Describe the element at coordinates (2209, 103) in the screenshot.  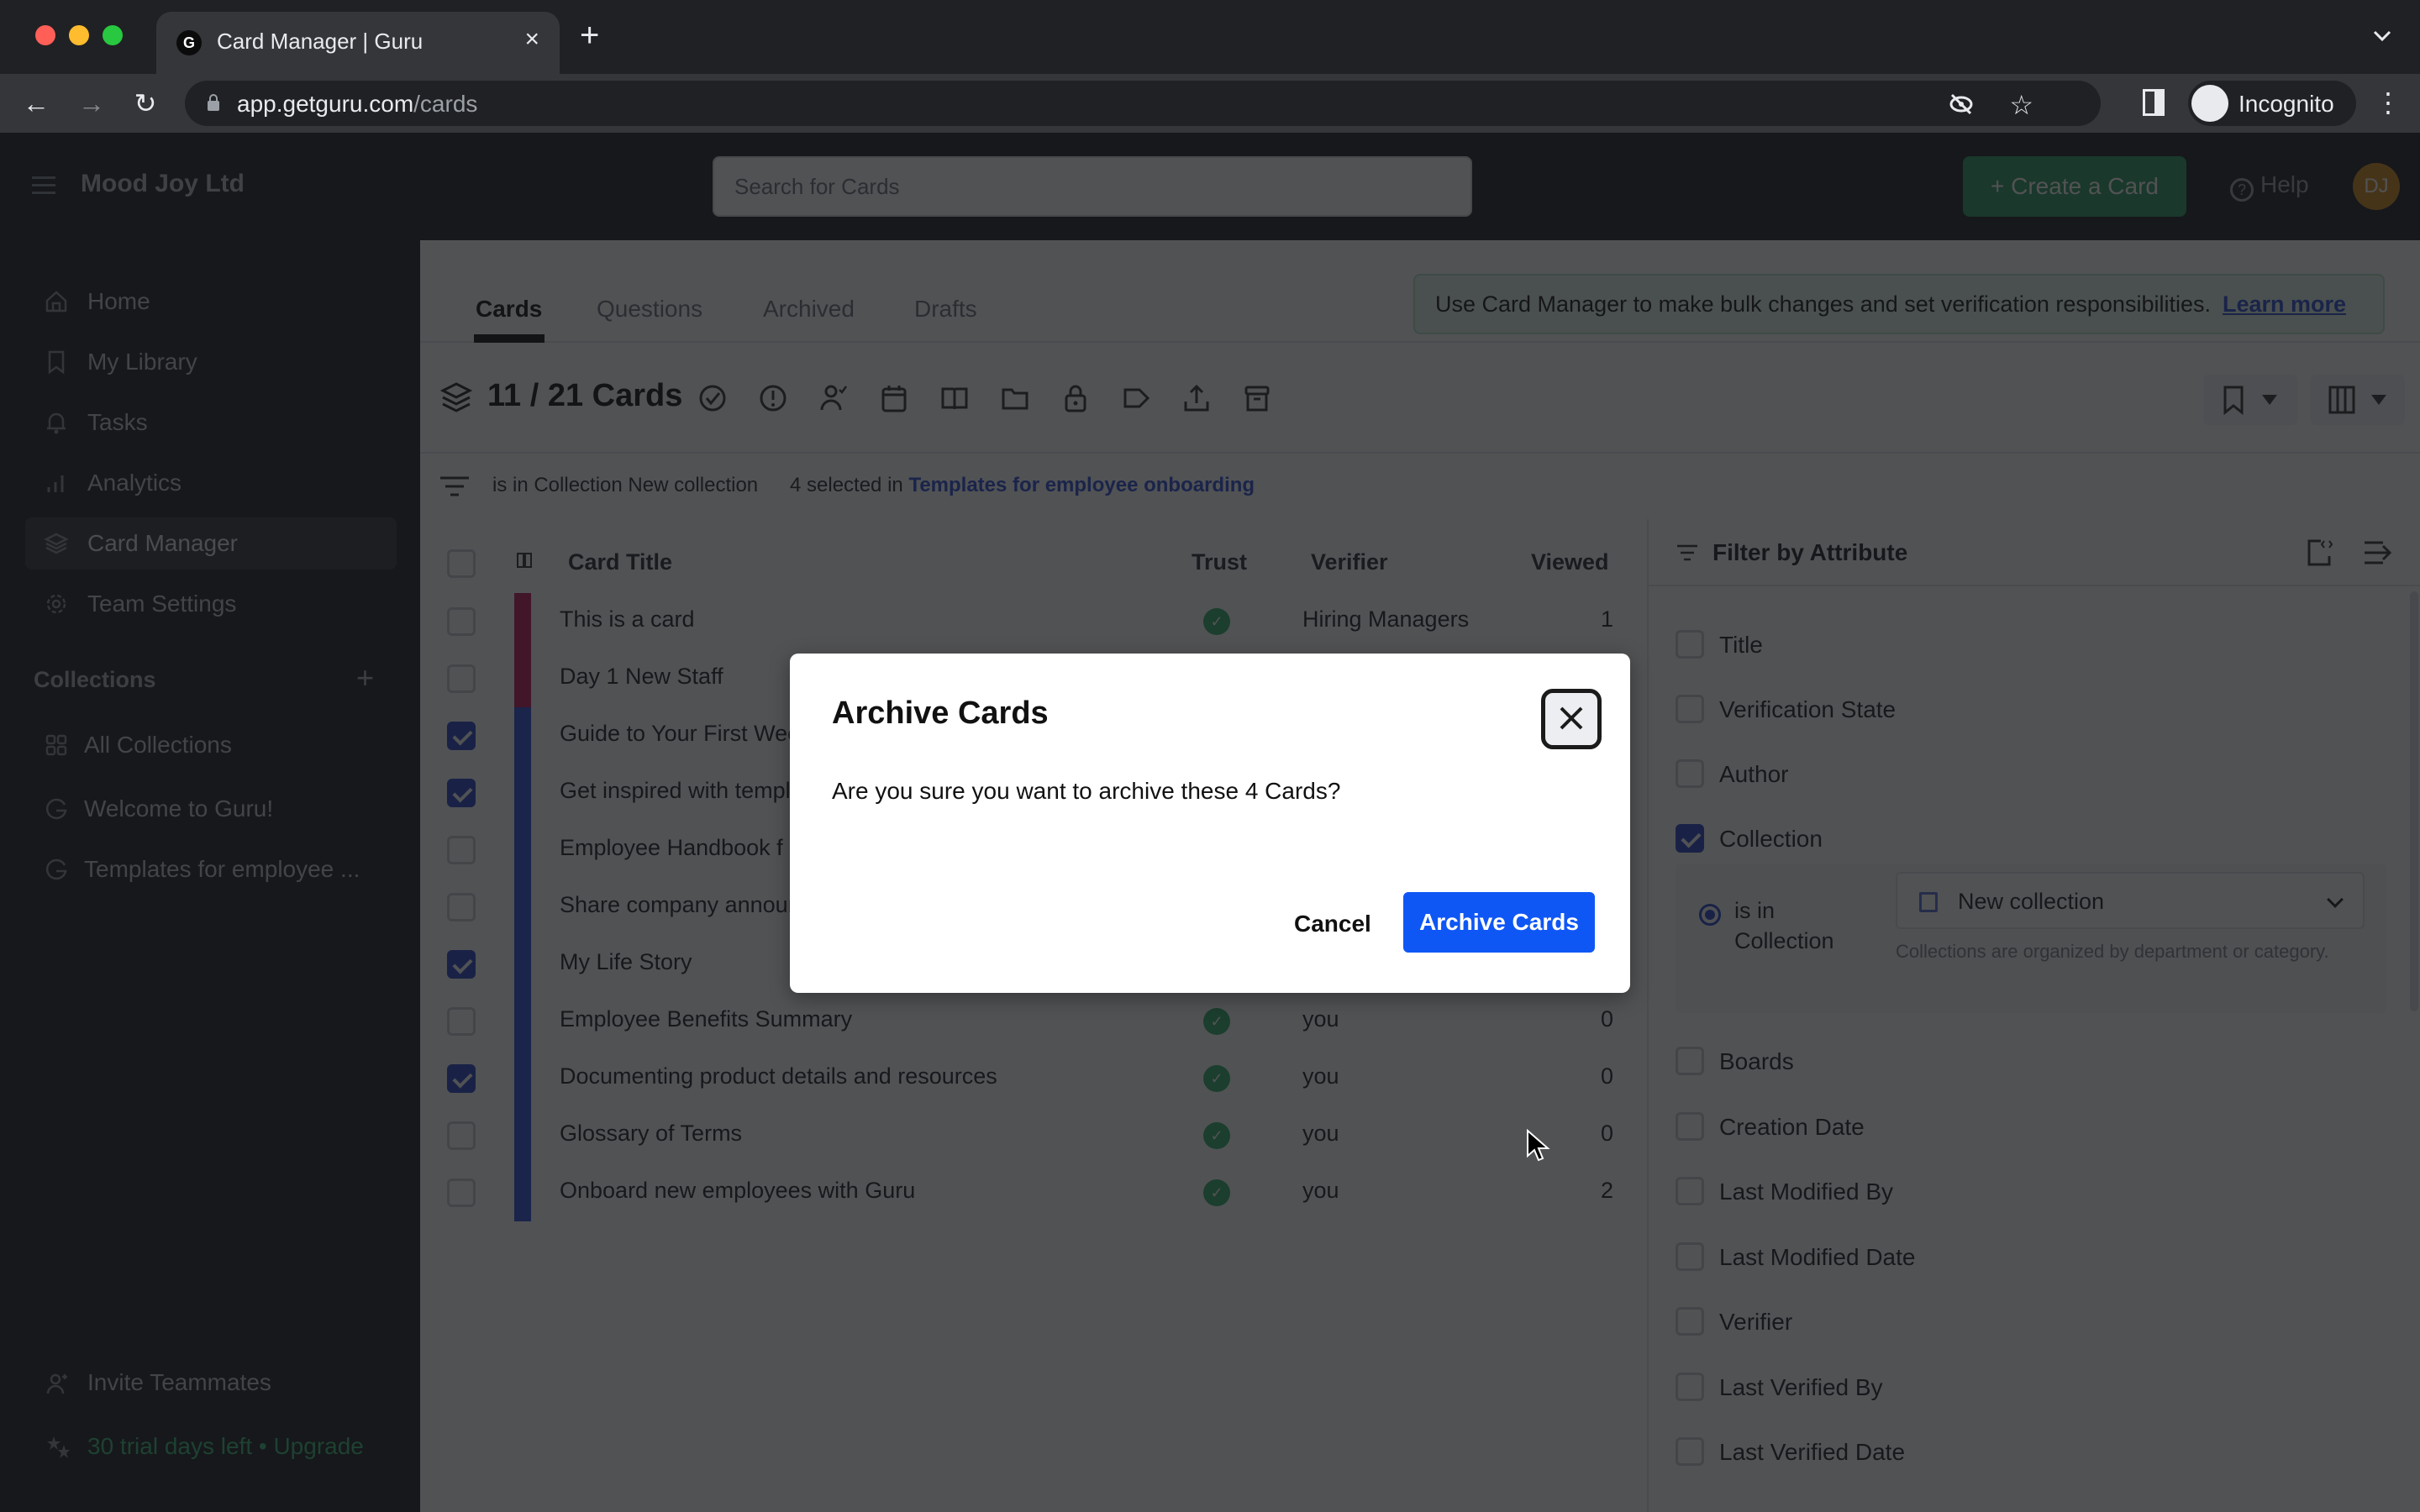
I see `incognito-icon` at that location.